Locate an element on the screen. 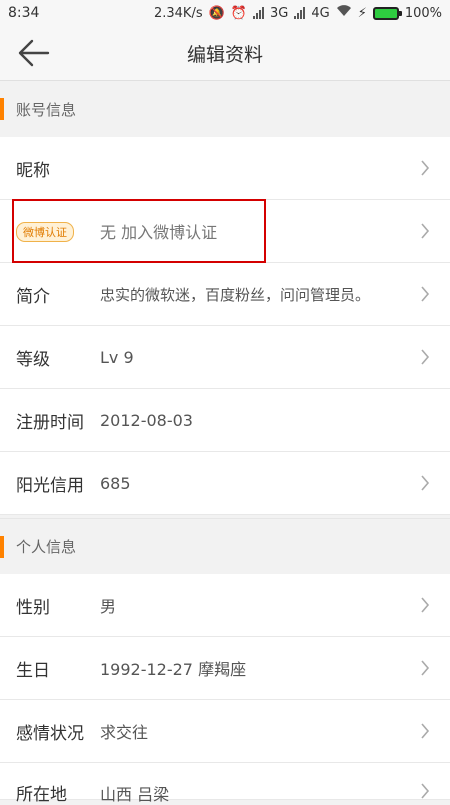  section-title: 个人信息 is located at coordinates (46, 547).